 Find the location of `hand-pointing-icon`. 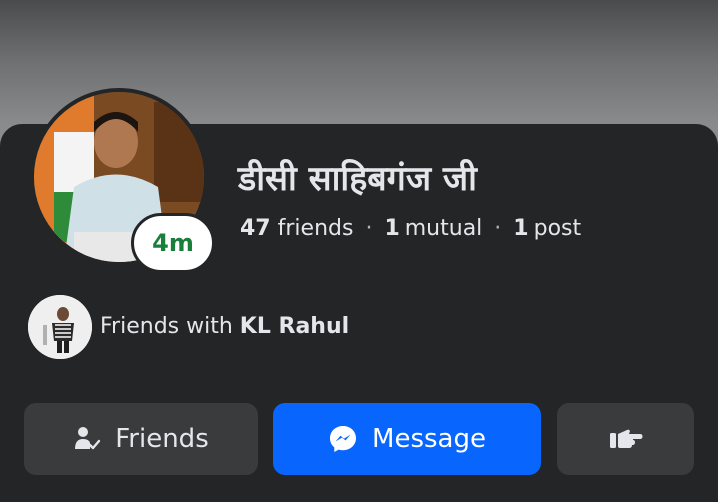

hand-pointing-icon is located at coordinates (626, 439).